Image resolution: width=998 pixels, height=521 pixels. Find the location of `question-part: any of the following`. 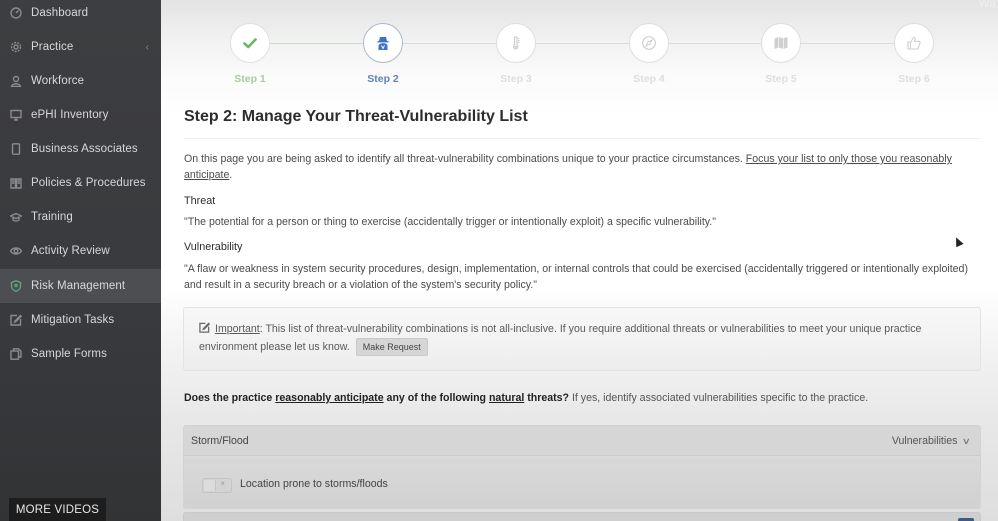

question-part: any of the following is located at coordinates (436, 398).